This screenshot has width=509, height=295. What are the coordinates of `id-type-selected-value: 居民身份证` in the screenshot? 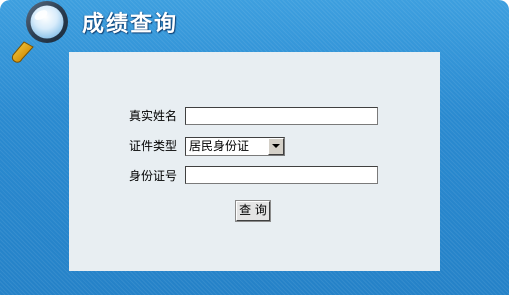 It's located at (219, 146).